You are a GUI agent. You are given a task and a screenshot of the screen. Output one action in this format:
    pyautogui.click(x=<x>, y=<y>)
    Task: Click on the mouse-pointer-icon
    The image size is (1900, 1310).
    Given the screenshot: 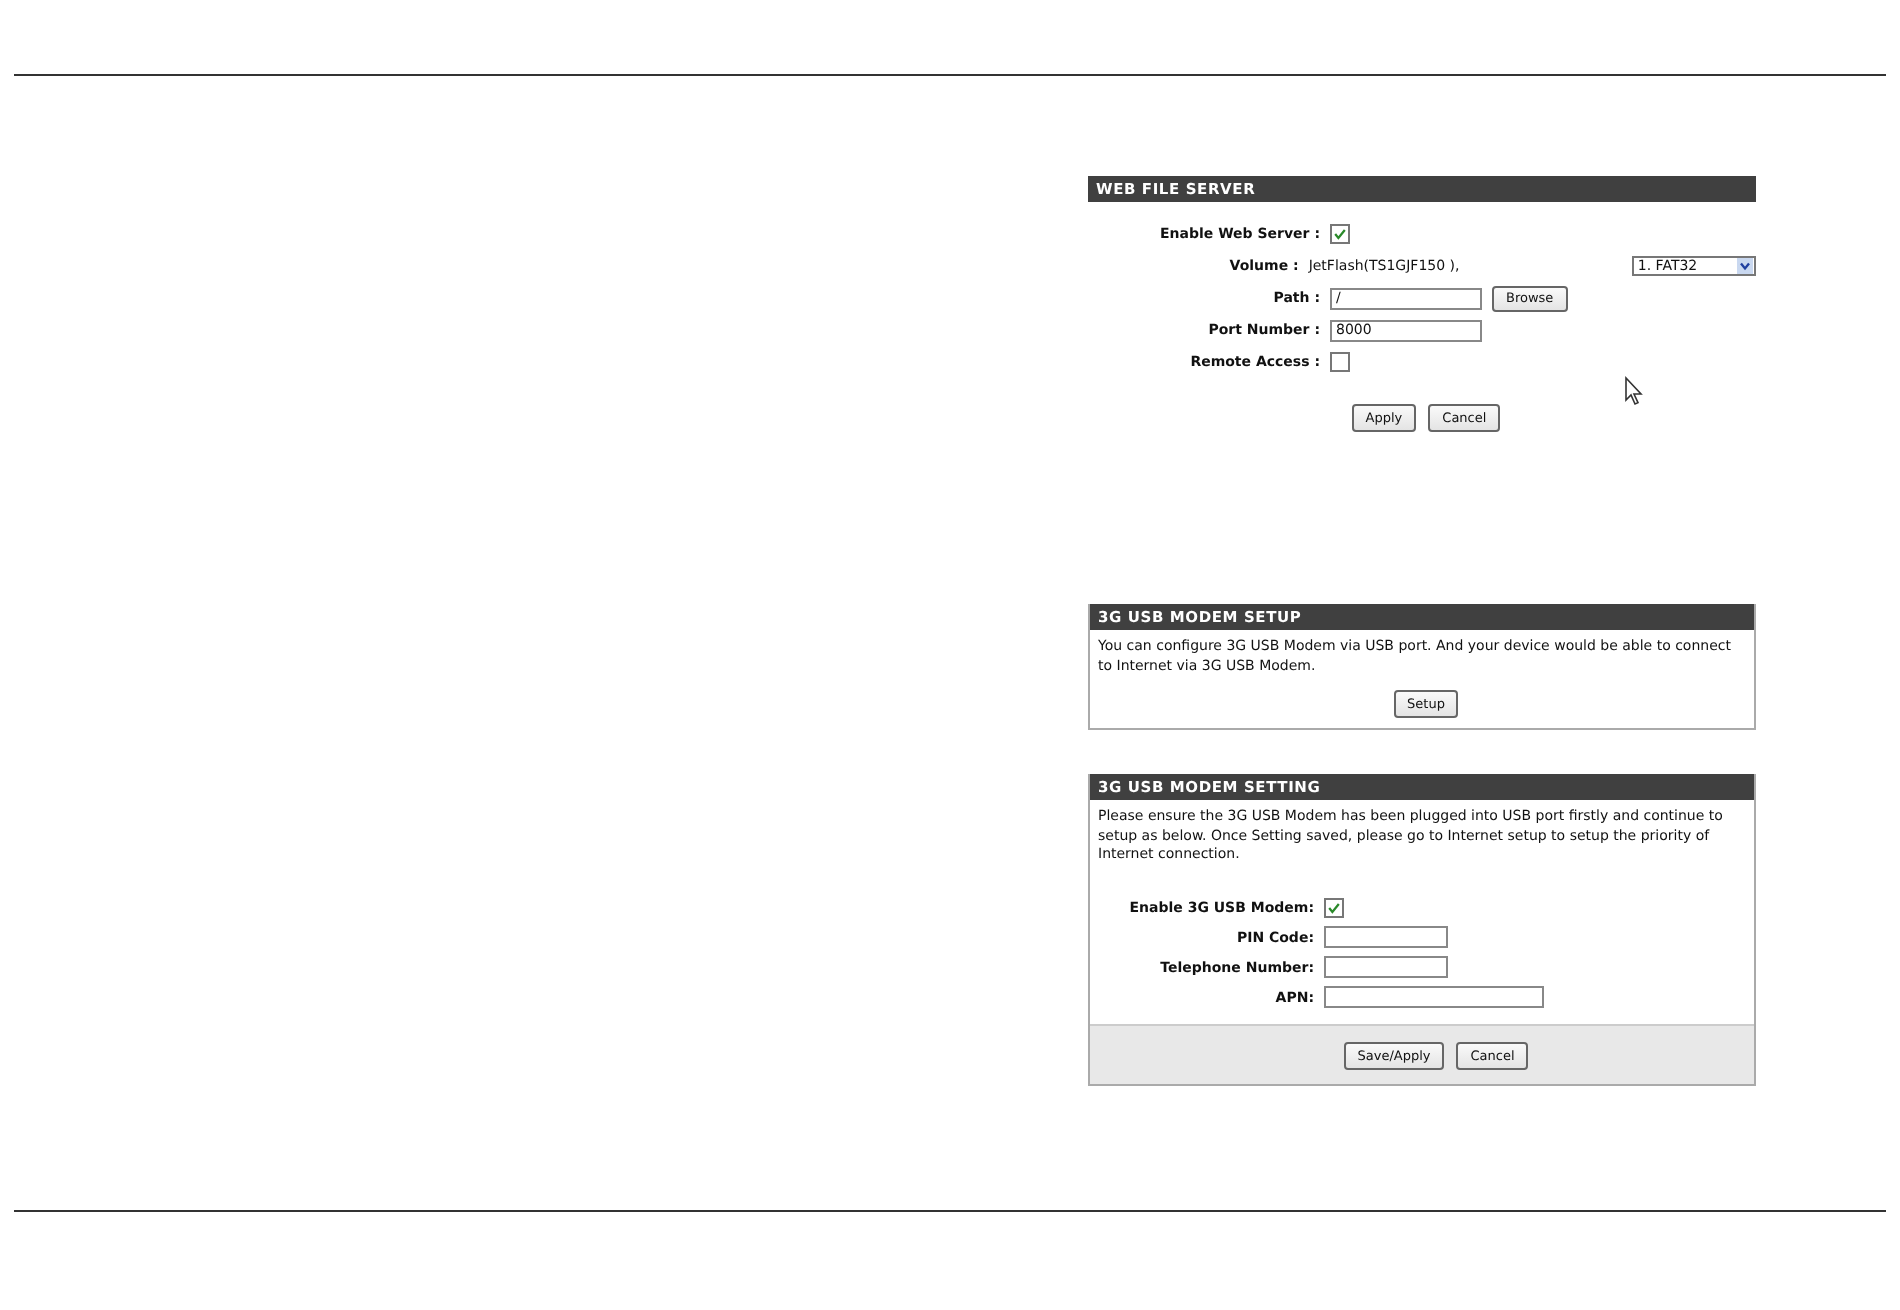 What is the action you would take?
    pyautogui.click(x=1634, y=391)
    